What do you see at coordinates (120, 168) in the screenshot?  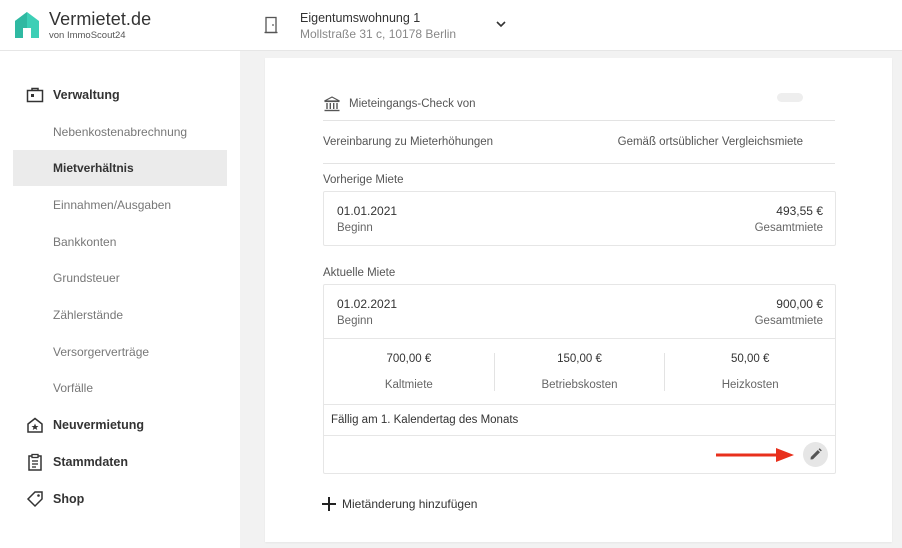 I see `sidebar-item-mietverhaeltnis: Mietverhältnis` at bounding box center [120, 168].